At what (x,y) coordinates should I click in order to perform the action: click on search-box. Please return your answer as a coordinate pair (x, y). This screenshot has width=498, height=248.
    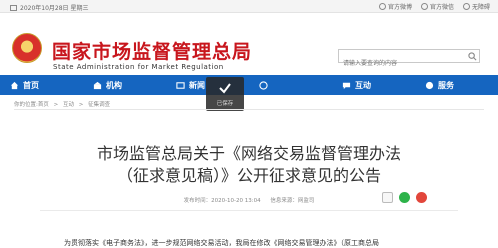
    Looking at the image, I should click on (409, 59).